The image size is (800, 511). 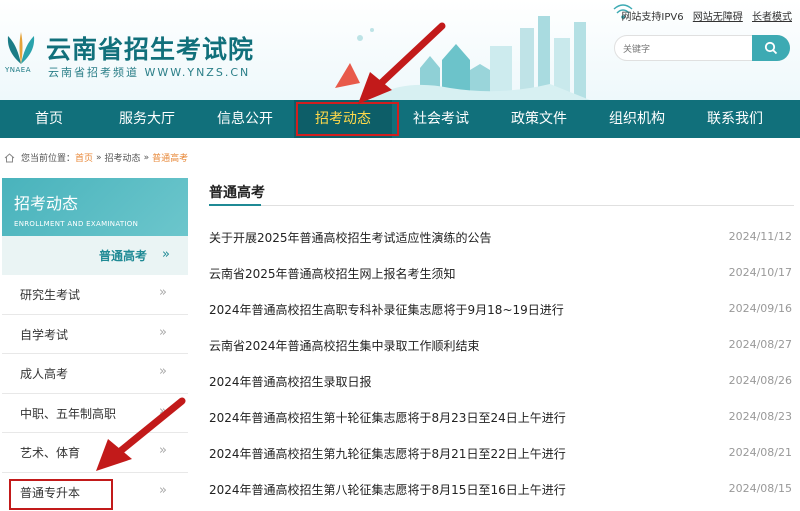 I want to click on sidebar-item-vocational: 中职、五年制高职 », so click(x=95, y=413).